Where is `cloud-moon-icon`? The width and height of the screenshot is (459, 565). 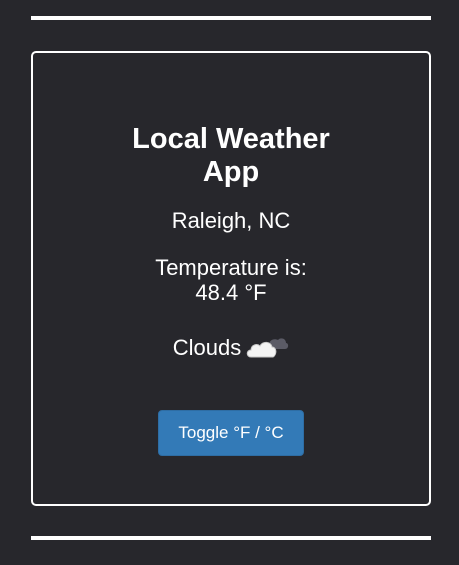 cloud-moon-icon is located at coordinates (267, 348).